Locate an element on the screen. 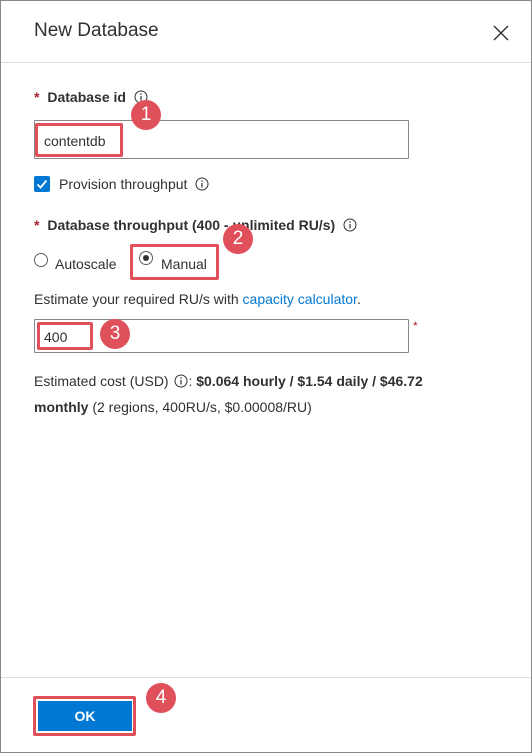 The height and width of the screenshot is (753, 532). cost-monthly: monthly is located at coordinates (61, 407).